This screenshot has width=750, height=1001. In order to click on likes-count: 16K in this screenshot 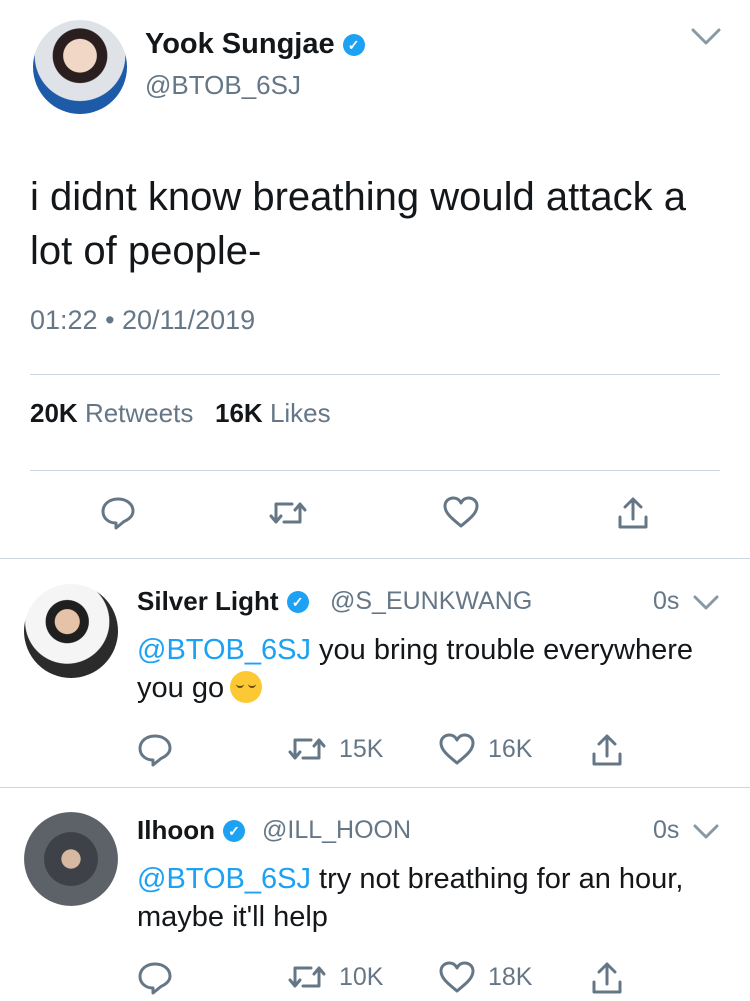, I will do `click(239, 413)`.